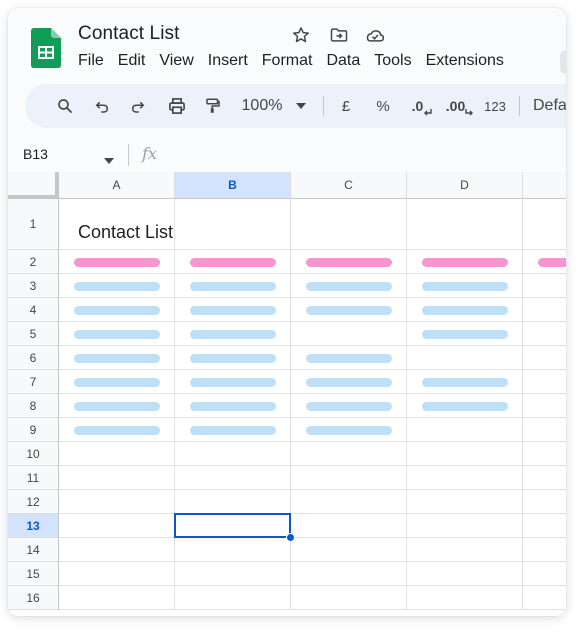  What do you see at coordinates (117, 550) in the screenshot?
I see `cell-a14` at bounding box center [117, 550].